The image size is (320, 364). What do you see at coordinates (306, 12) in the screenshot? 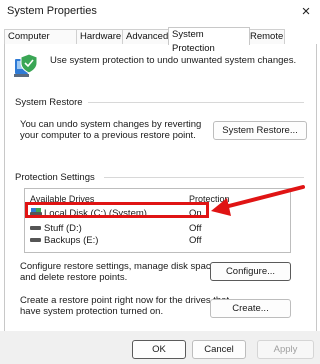
I see `close-button: ×` at bounding box center [306, 12].